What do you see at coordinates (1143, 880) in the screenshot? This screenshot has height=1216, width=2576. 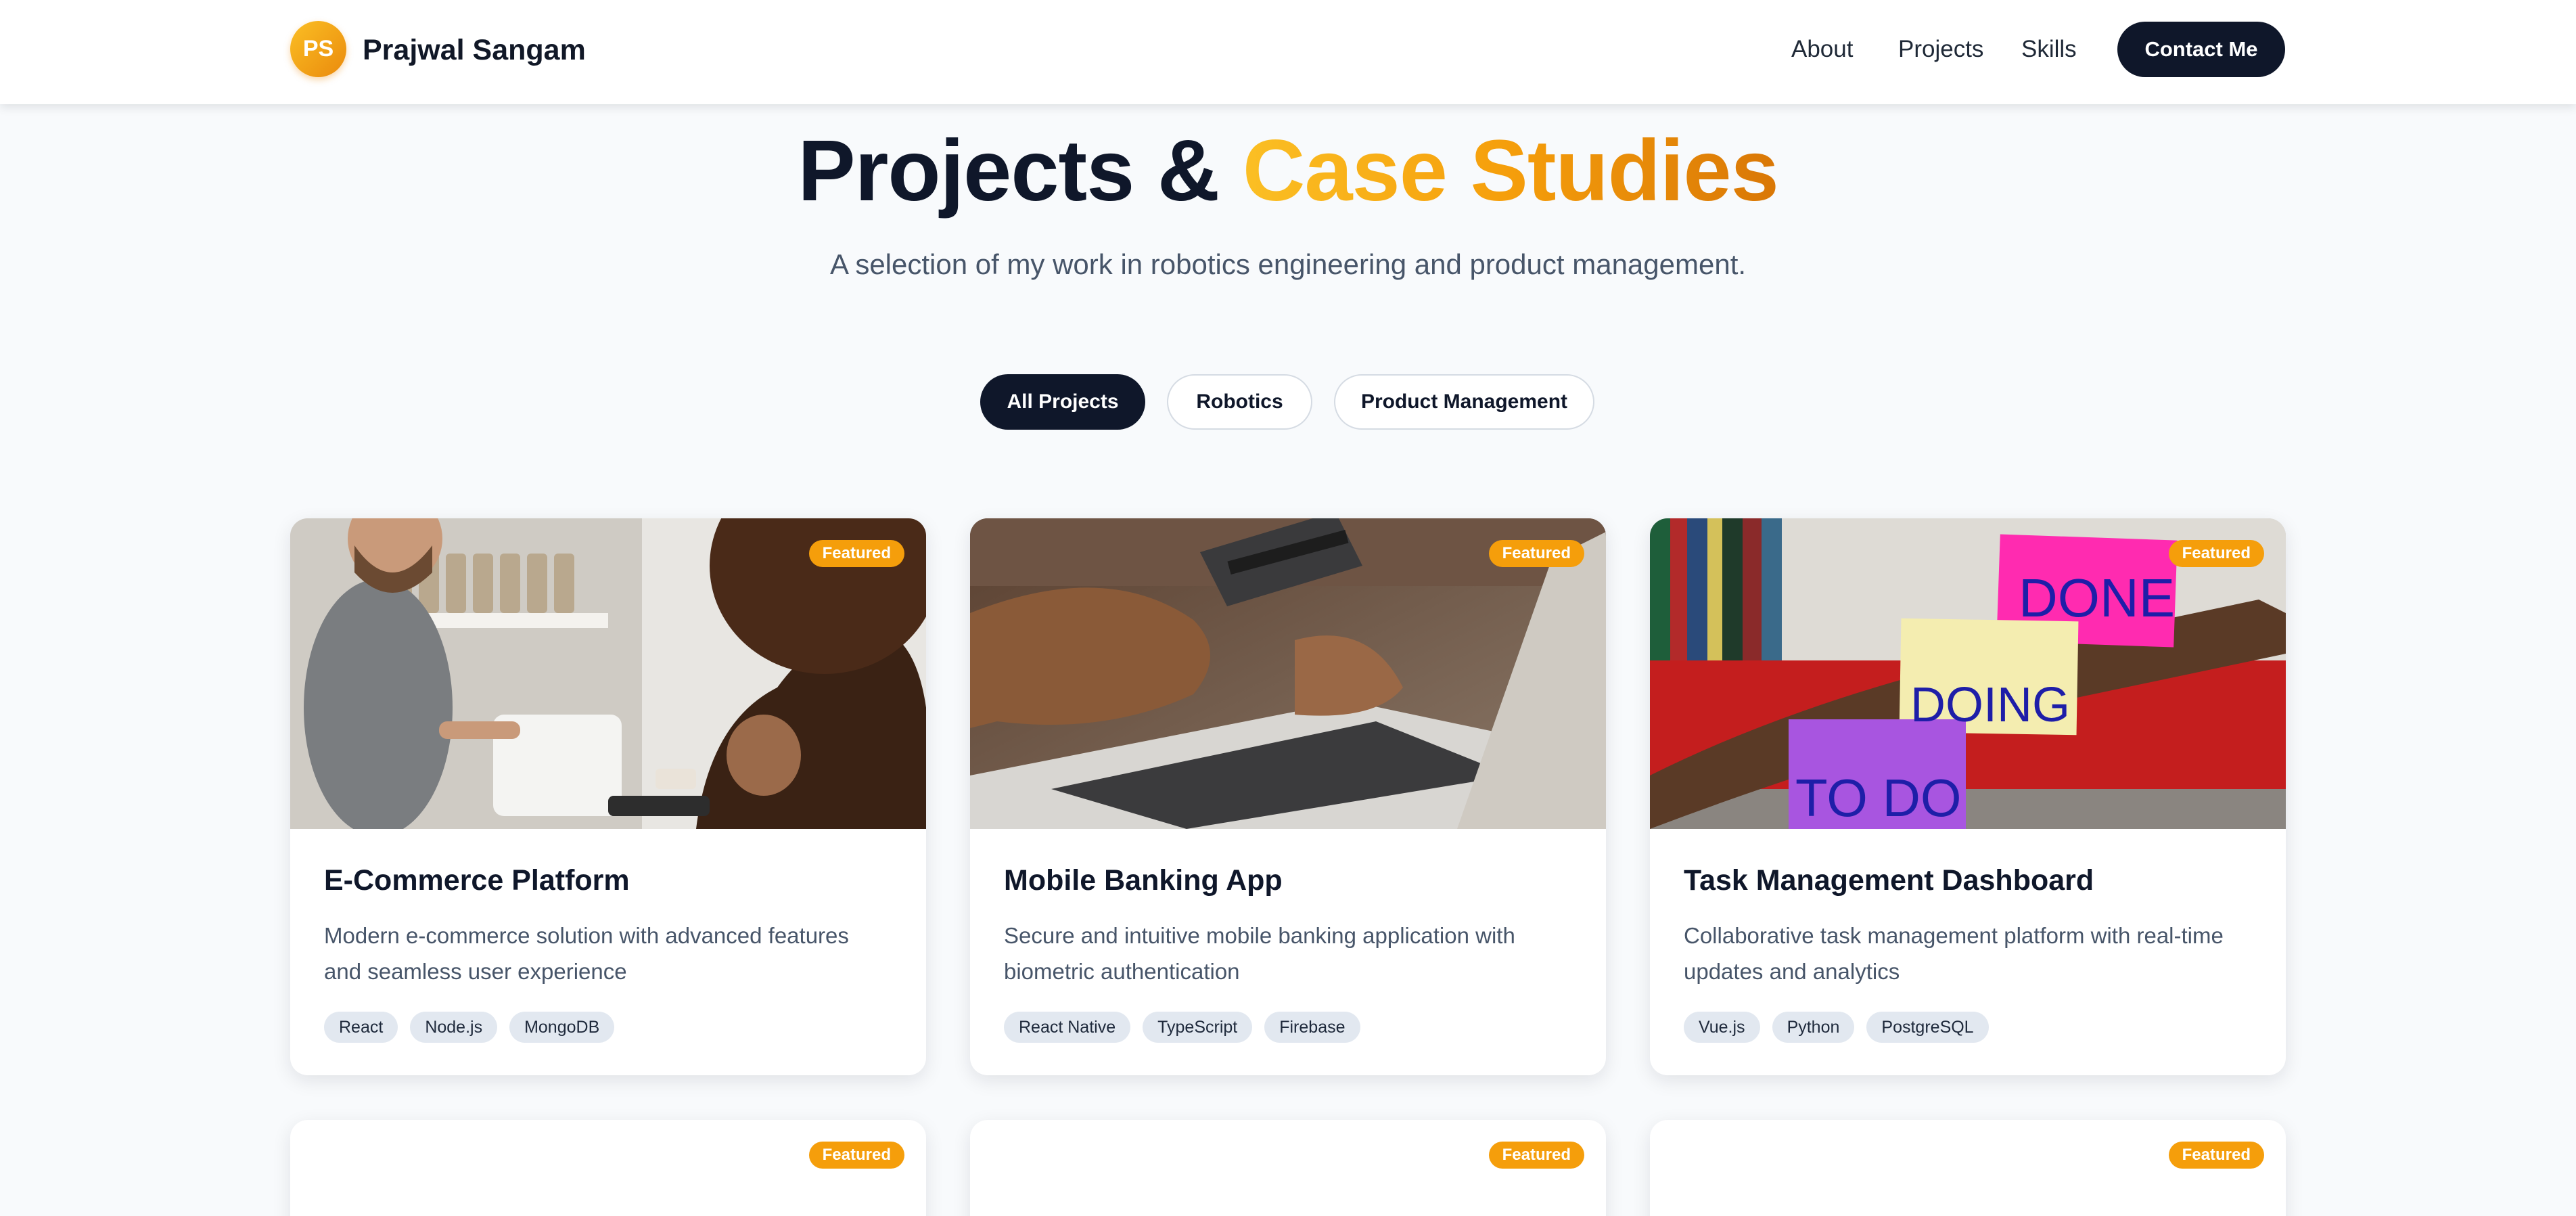 I see `project-title: Mobile Banking App` at bounding box center [1143, 880].